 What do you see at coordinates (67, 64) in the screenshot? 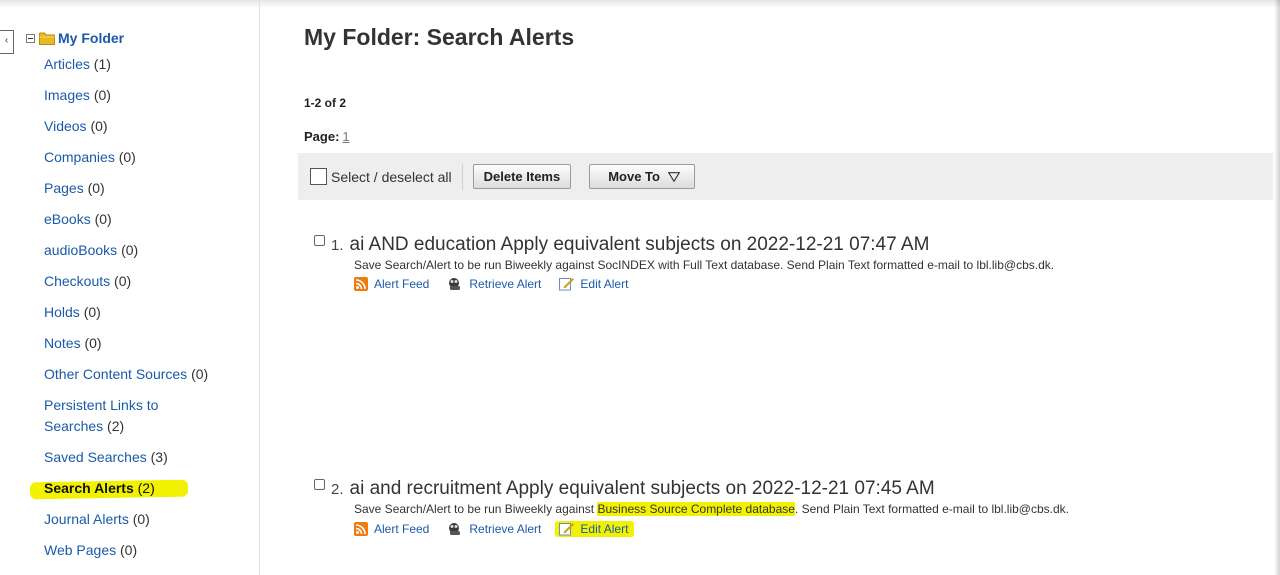
I see `sidebar-item-label: Articles` at bounding box center [67, 64].